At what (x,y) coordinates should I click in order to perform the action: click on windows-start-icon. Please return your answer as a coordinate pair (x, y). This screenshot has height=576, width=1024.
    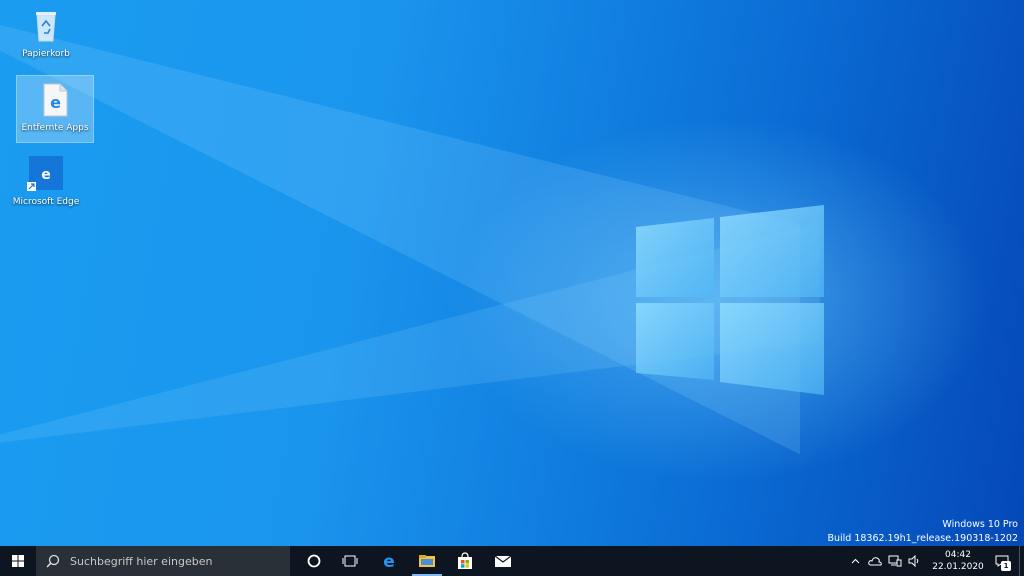
    Looking at the image, I should click on (18, 561).